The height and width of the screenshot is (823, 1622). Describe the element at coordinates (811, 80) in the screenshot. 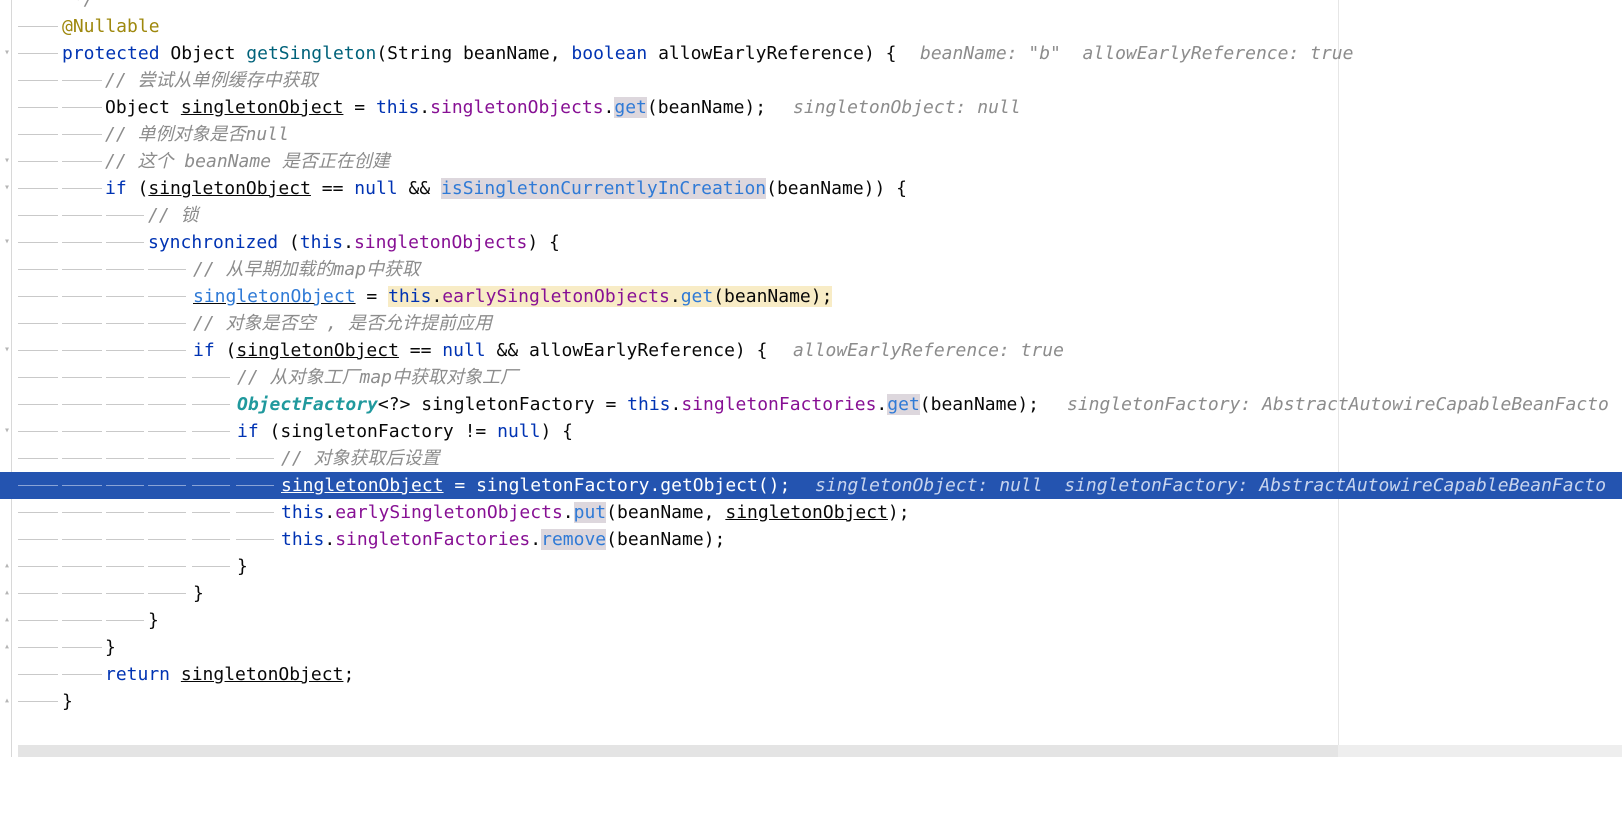

I see `code-line: // 尝试从单例缓存中获取` at that location.